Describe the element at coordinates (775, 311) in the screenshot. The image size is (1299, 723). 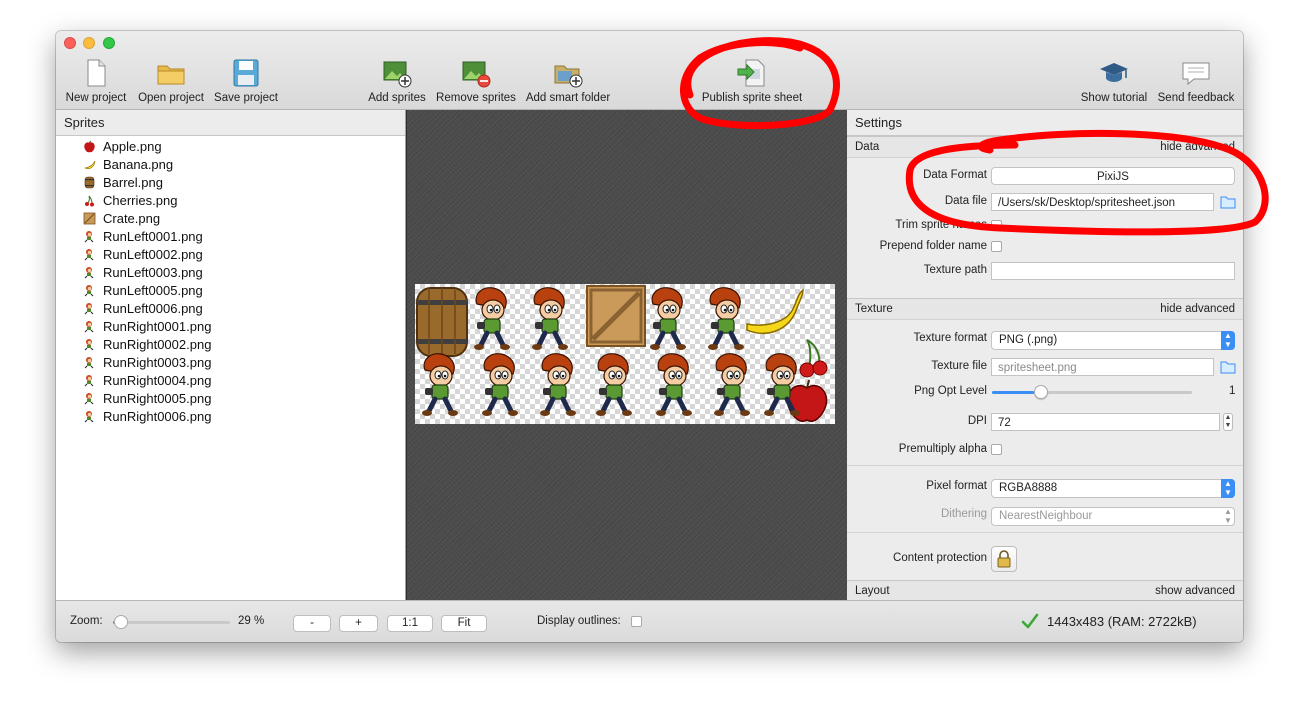
I see `banana-sprite` at that location.